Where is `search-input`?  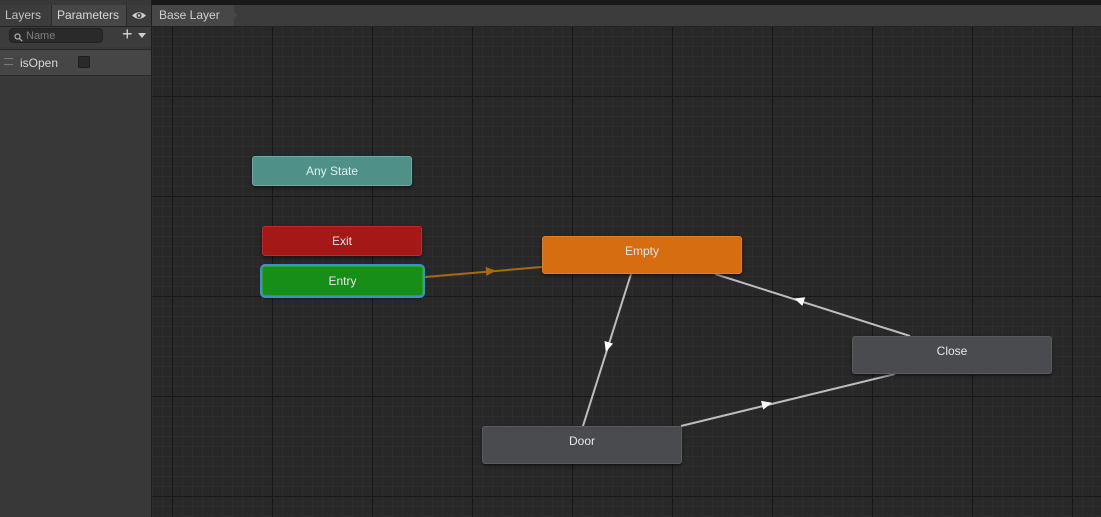
search-input is located at coordinates (63, 35).